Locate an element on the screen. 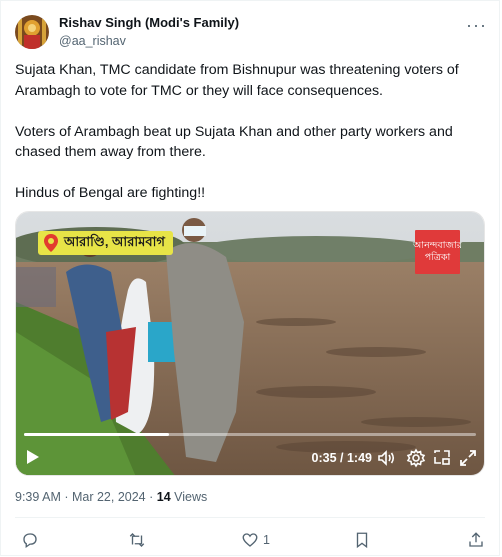 Image resolution: width=502 pixels, height=557 pixels. fullscreen-icon is located at coordinates (468, 458).